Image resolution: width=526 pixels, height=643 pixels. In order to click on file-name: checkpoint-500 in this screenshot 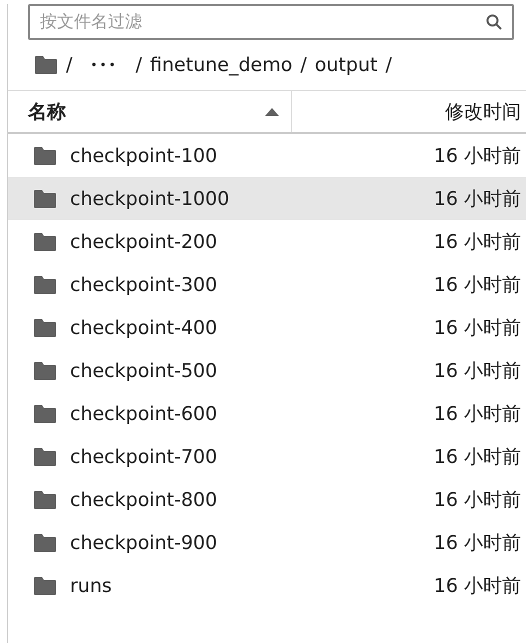, I will do `click(144, 371)`.